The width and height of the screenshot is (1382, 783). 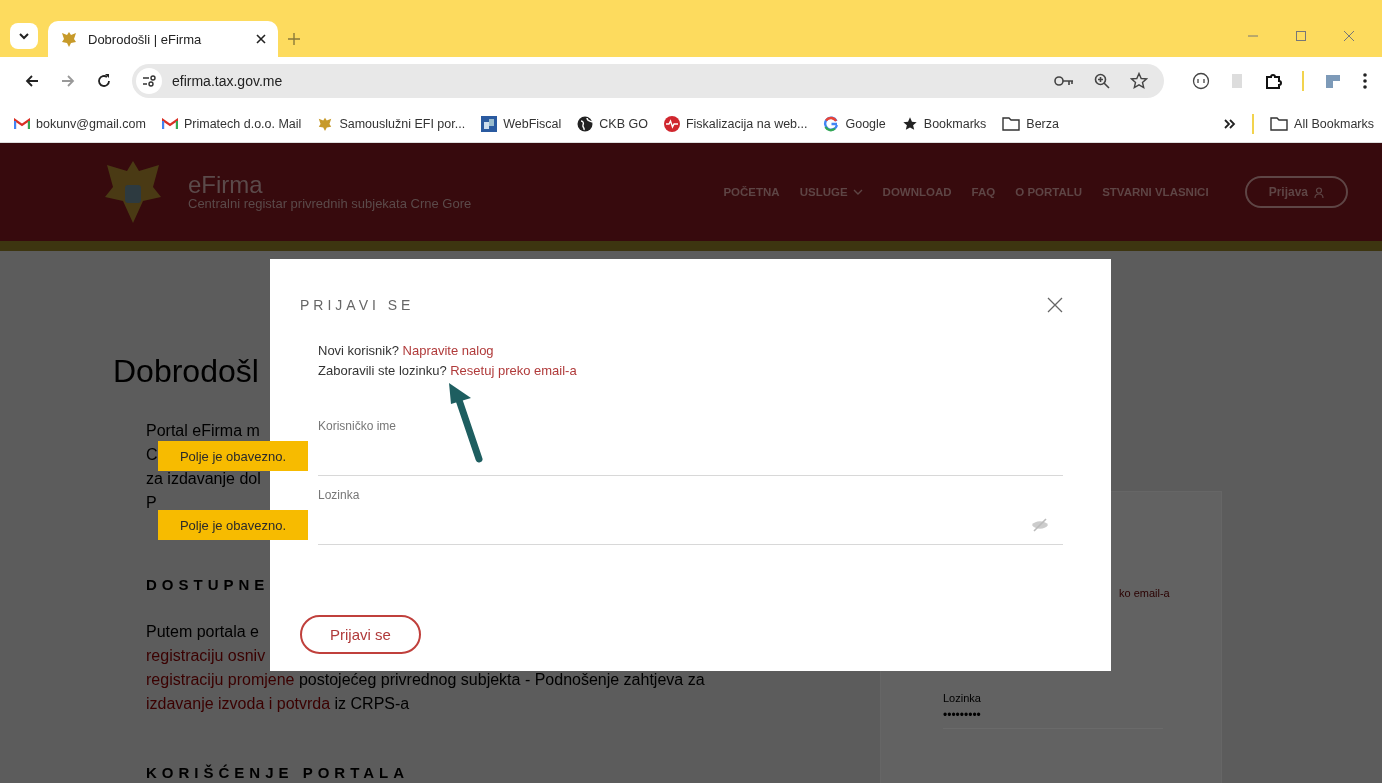 What do you see at coordinates (1349, 36) in the screenshot?
I see `close-window-icon` at bounding box center [1349, 36].